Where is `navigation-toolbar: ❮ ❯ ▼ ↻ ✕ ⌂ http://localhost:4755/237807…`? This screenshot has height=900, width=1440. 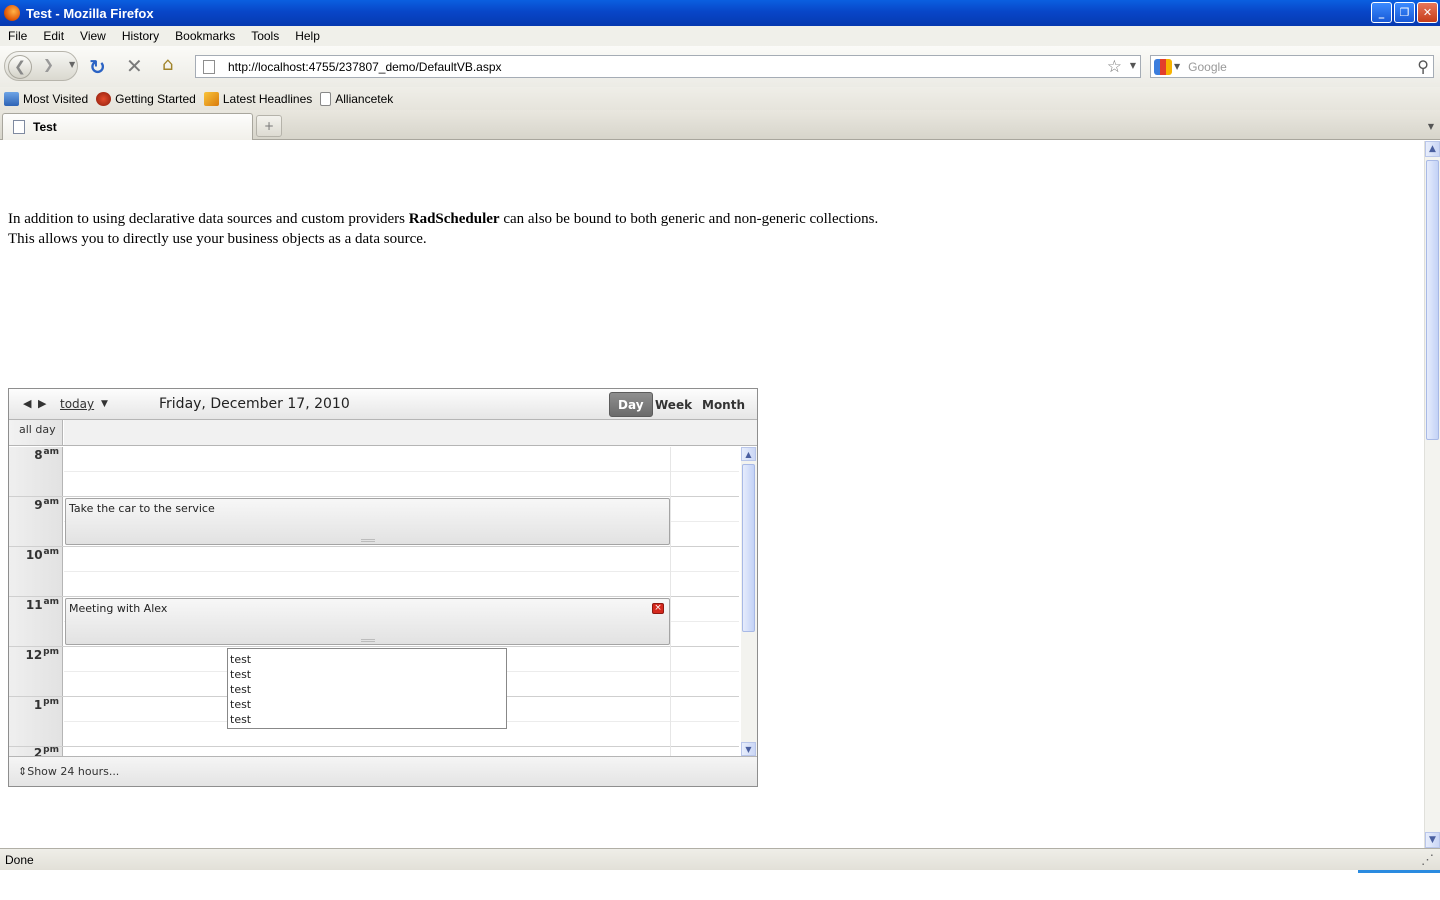
navigation-toolbar: ❮ ❯ ▼ ↻ ✕ ⌂ http://localhost:4755/237807… is located at coordinates (720, 66).